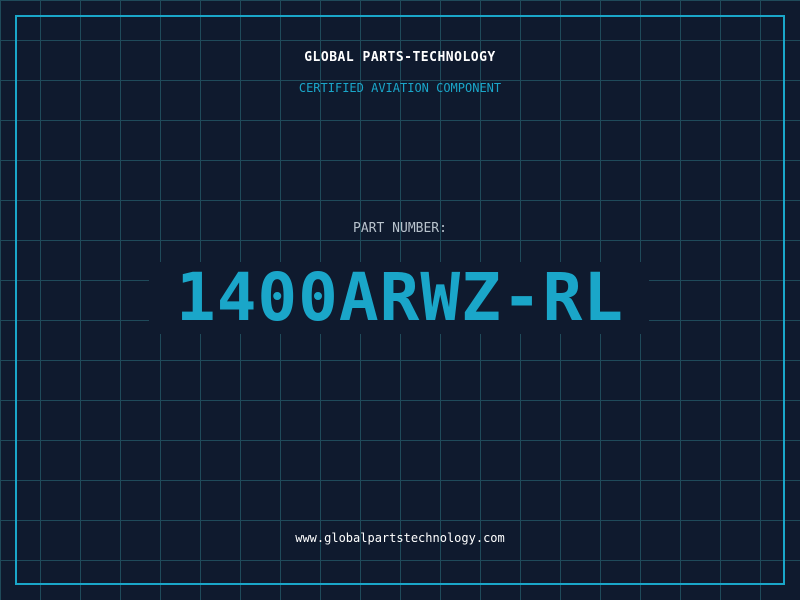  What do you see at coordinates (400, 57) in the screenshot?
I see `company-name: GLOBAL PARTS-TECHNOLOGY` at bounding box center [400, 57].